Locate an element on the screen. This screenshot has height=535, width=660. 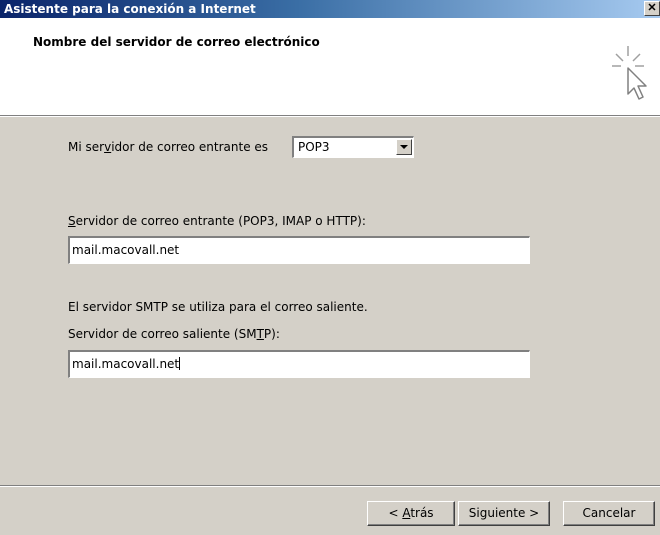
text-caret is located at coordinates (180, 363).